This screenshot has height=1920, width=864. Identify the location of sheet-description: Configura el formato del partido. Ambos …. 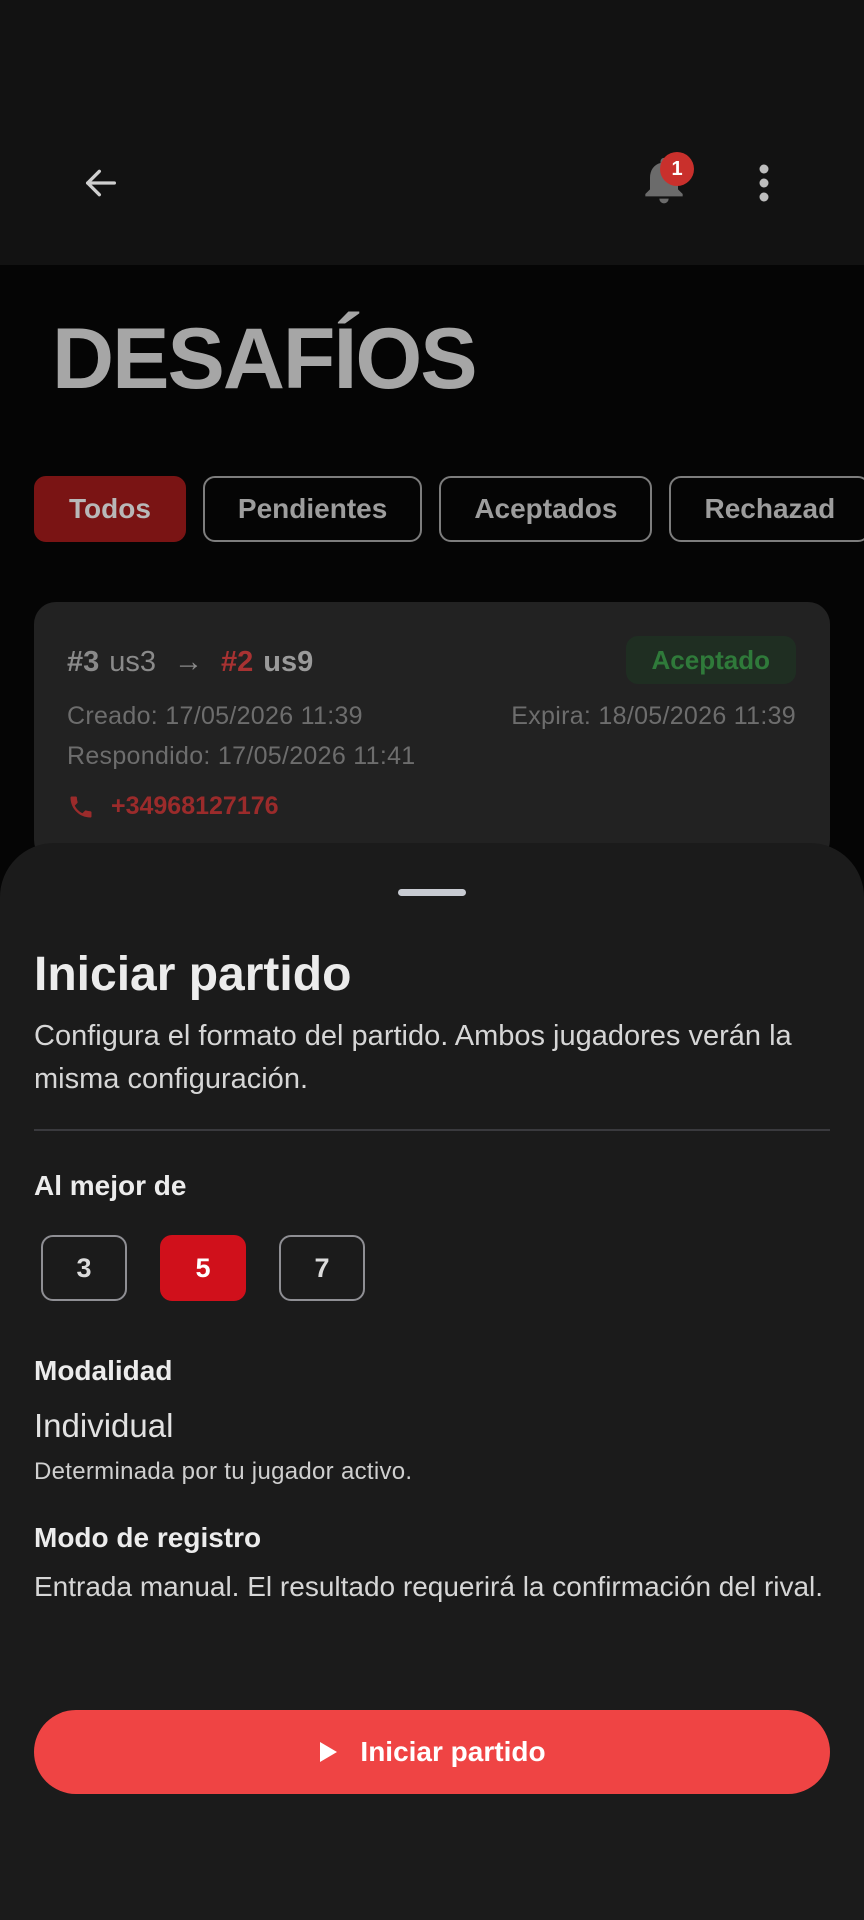
(413, 1057).